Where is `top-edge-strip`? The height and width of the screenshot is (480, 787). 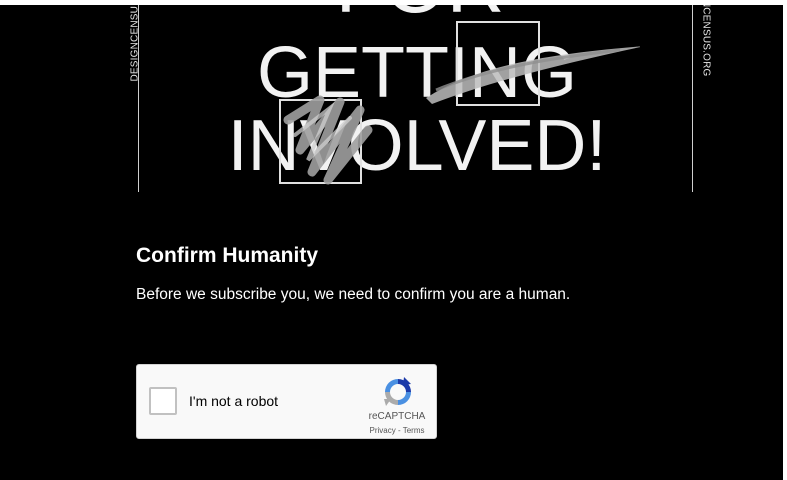 top-edge-strip is located at coordinates (393, 2).